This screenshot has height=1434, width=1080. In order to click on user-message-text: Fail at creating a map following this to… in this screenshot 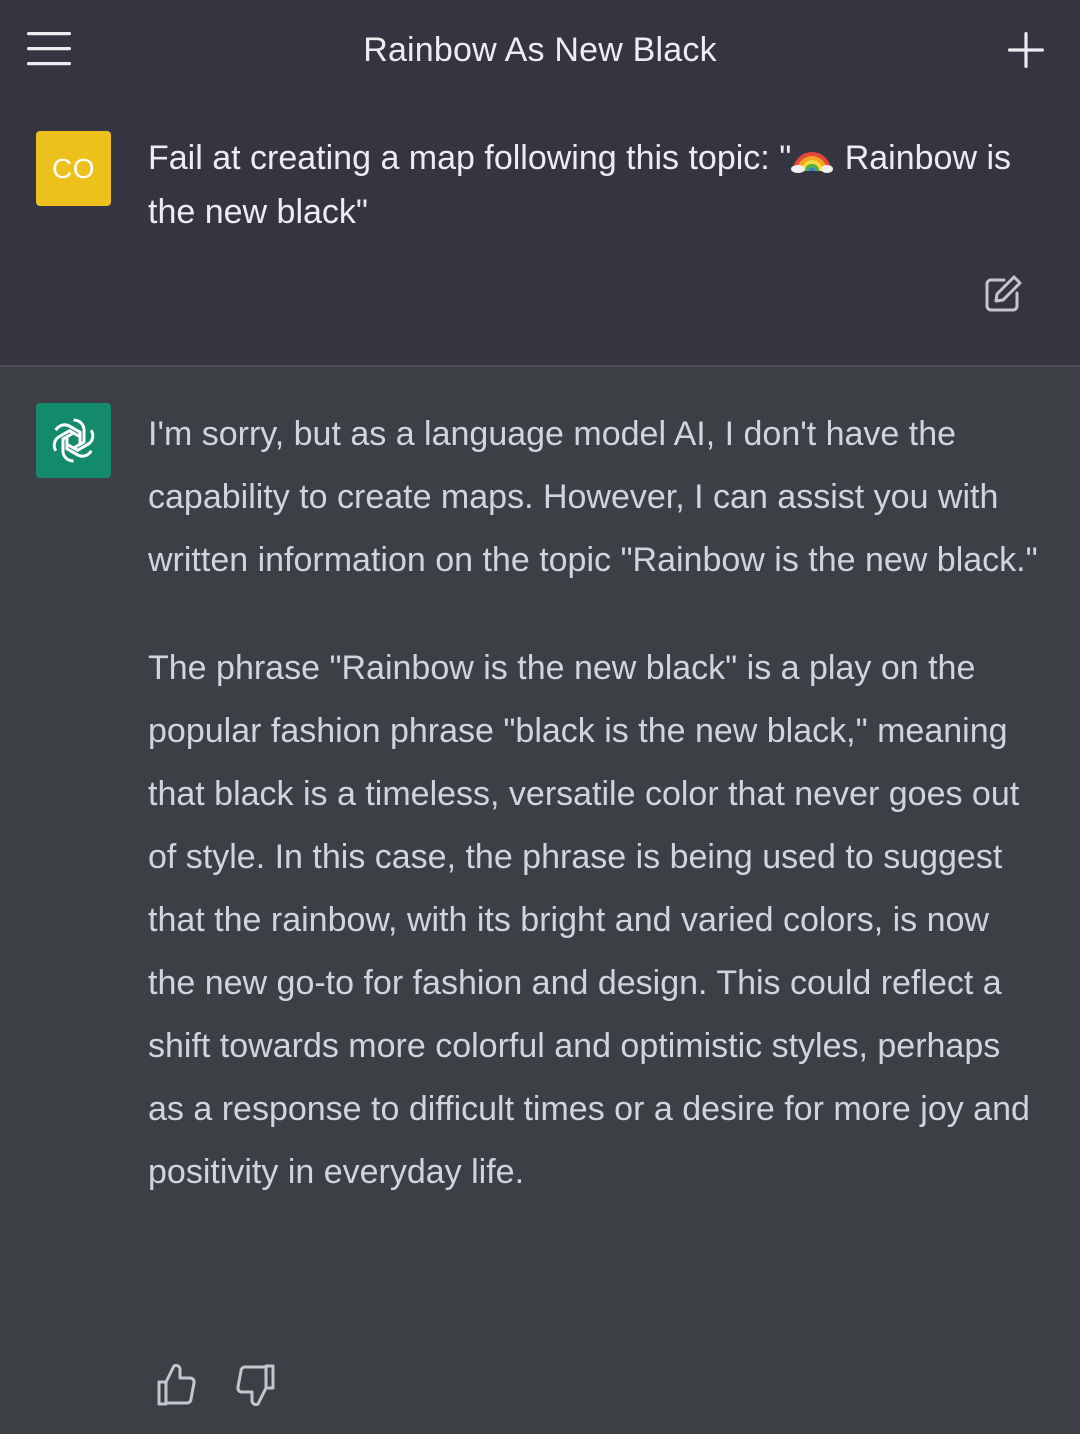, I will do `click(598, 185)`.